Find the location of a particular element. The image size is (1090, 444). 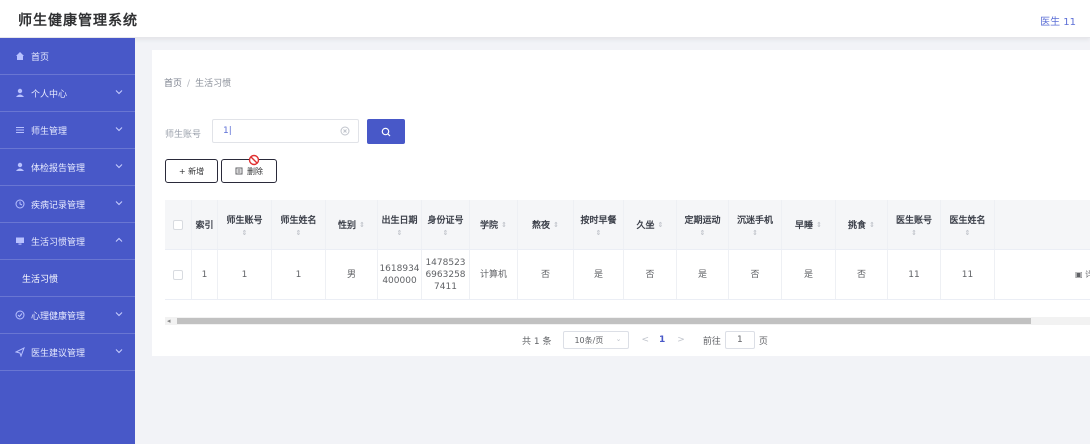

column-header: 按时早餐 ⇕ is located at coordinates (599, 224).